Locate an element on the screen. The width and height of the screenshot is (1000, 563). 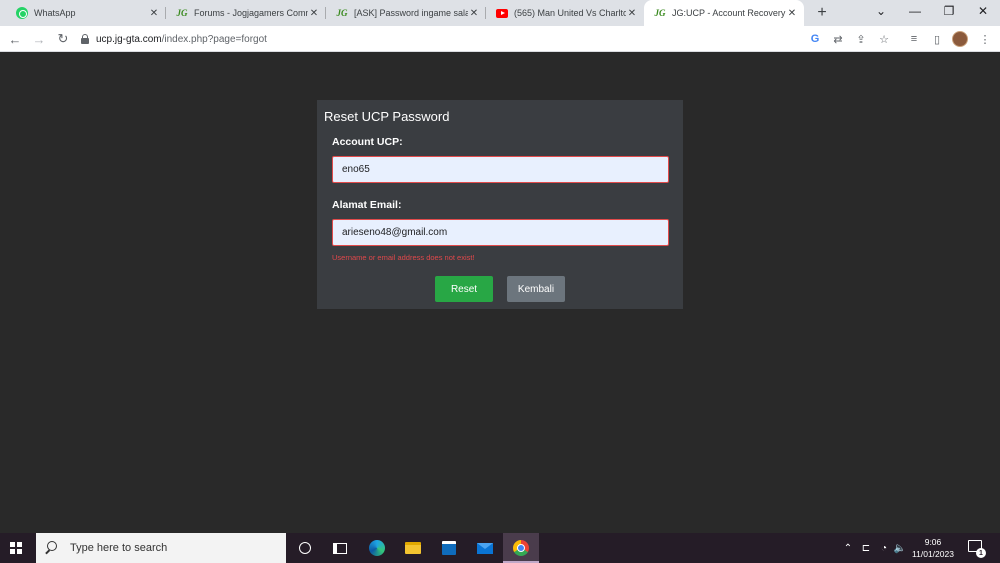
clock-time: 9:06 is located at coordinates (933, 542).